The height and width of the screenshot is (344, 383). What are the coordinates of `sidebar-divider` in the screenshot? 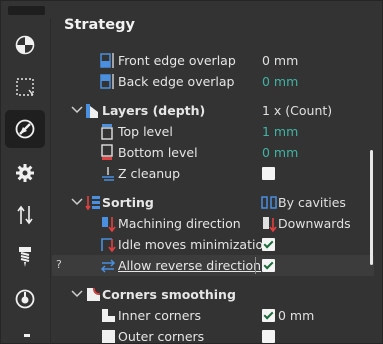 It's located at (50, 181).